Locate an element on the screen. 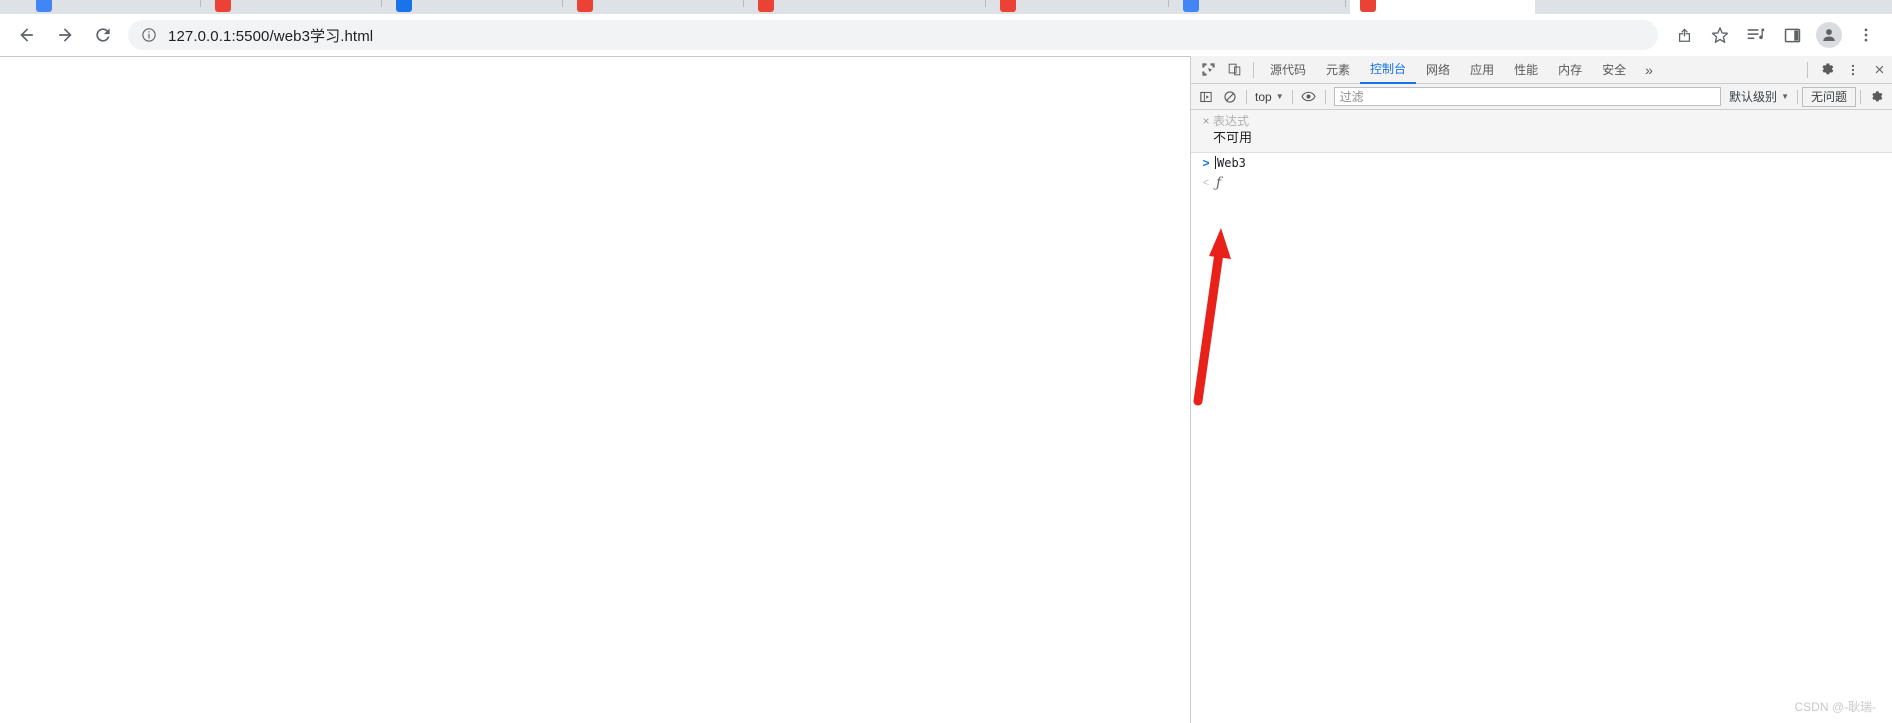 The height and width of the screenshot is (723, 1892). context-selector-value: top is located at coordinates (1263, 96).